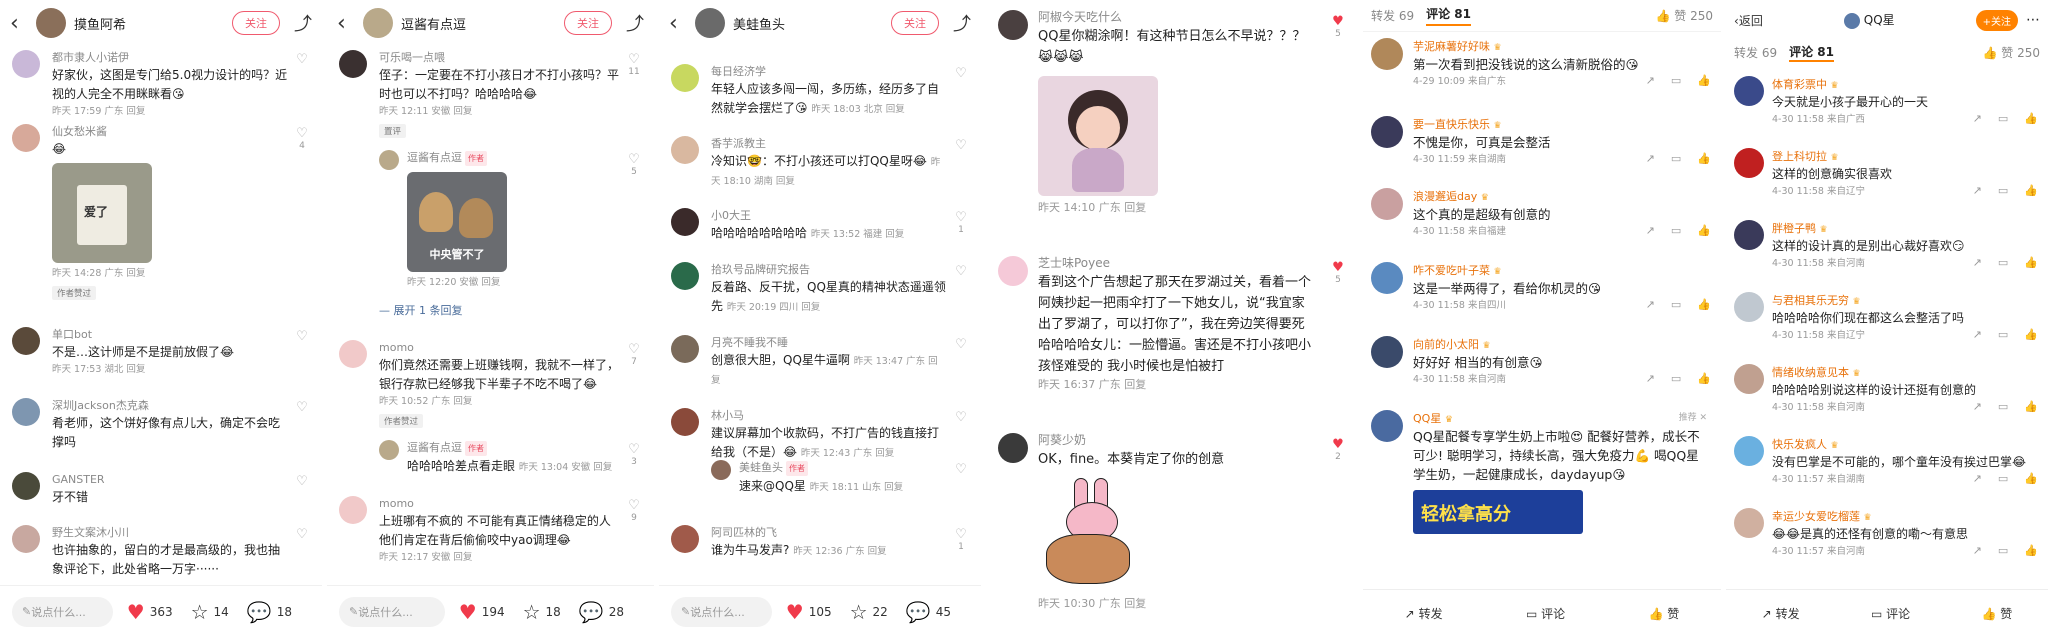 This screenshot has height=637, width=2048. I want to click on star-button: ☆ 14, so click(210, 612).